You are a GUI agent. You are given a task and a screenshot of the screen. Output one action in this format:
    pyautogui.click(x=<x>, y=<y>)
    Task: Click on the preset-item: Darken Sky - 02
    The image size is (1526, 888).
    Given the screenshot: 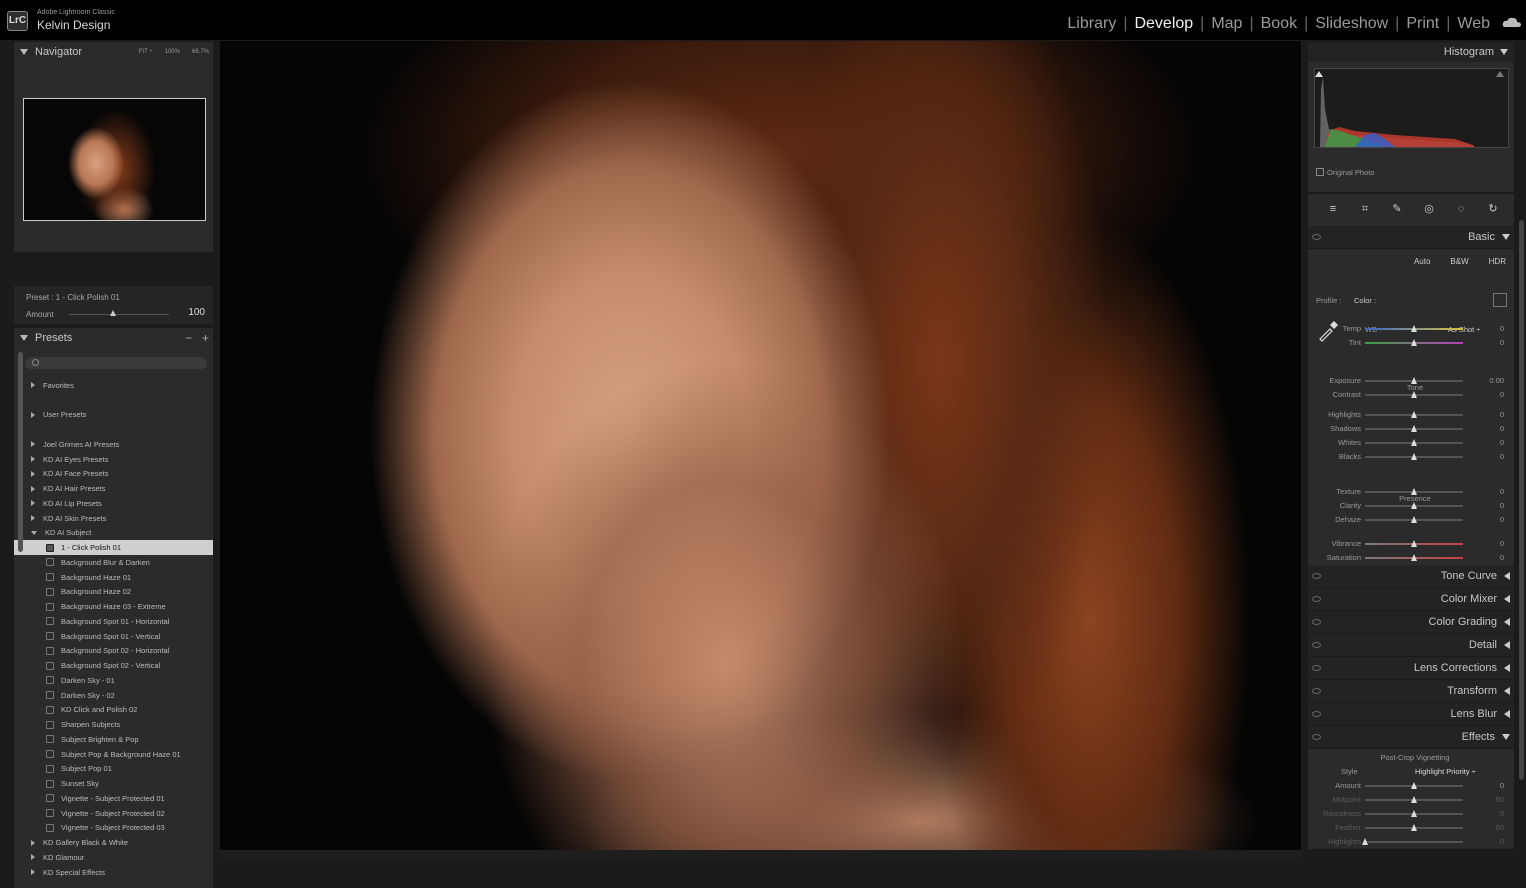 What is the action you would take?
    pyautogui.click(x=113, y=695)
    